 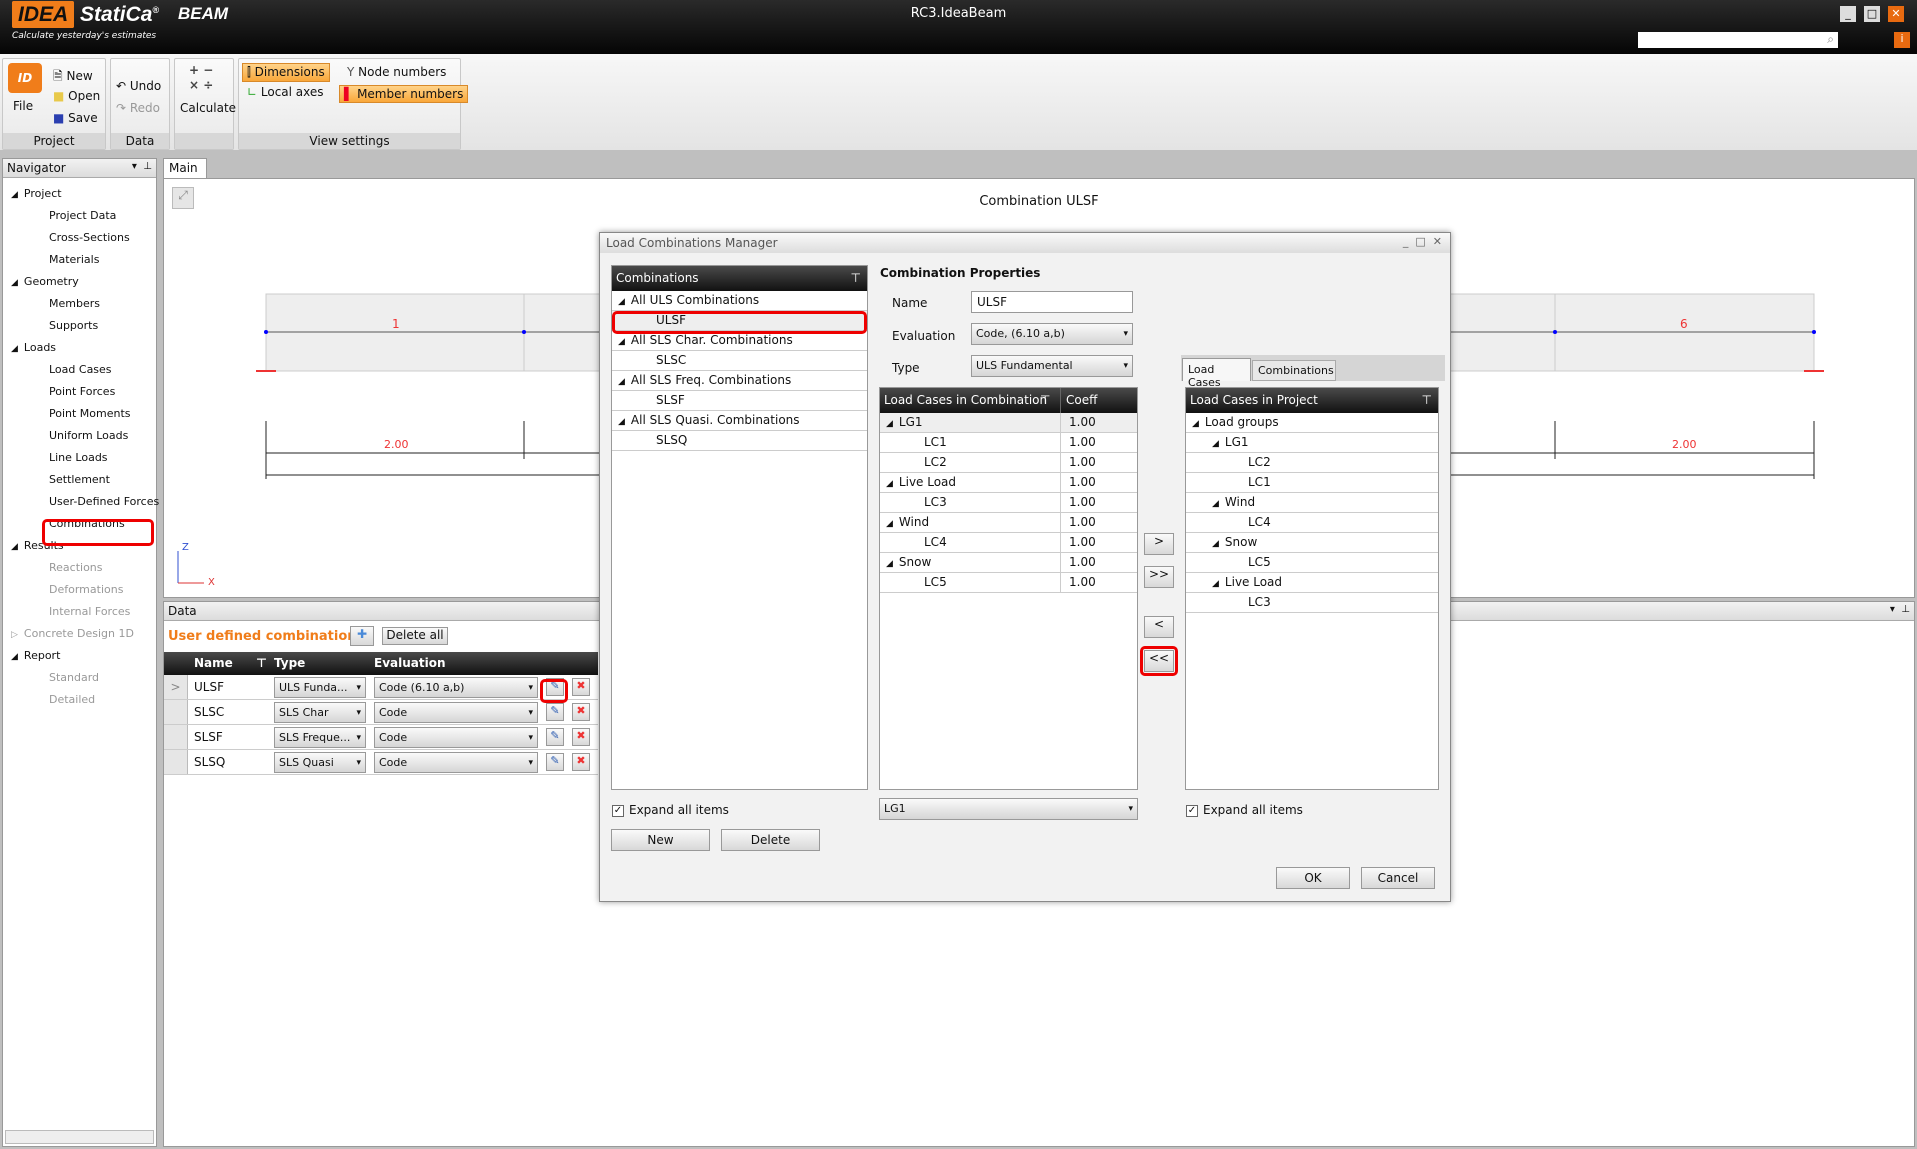 I want to click on tab-main: Main, so click(x=185, y=168).